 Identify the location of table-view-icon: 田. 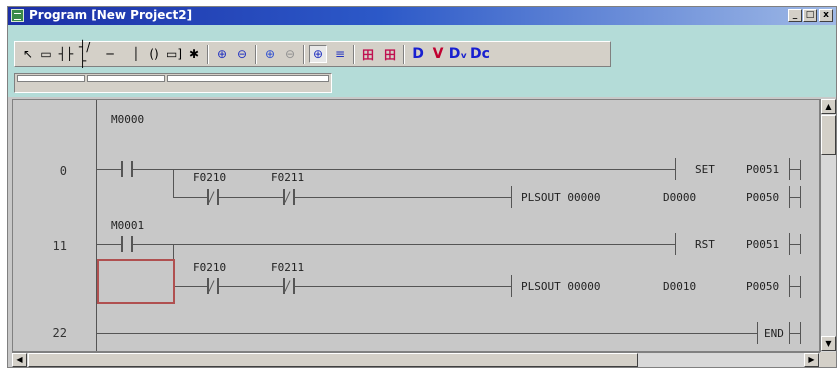
(368, 54).